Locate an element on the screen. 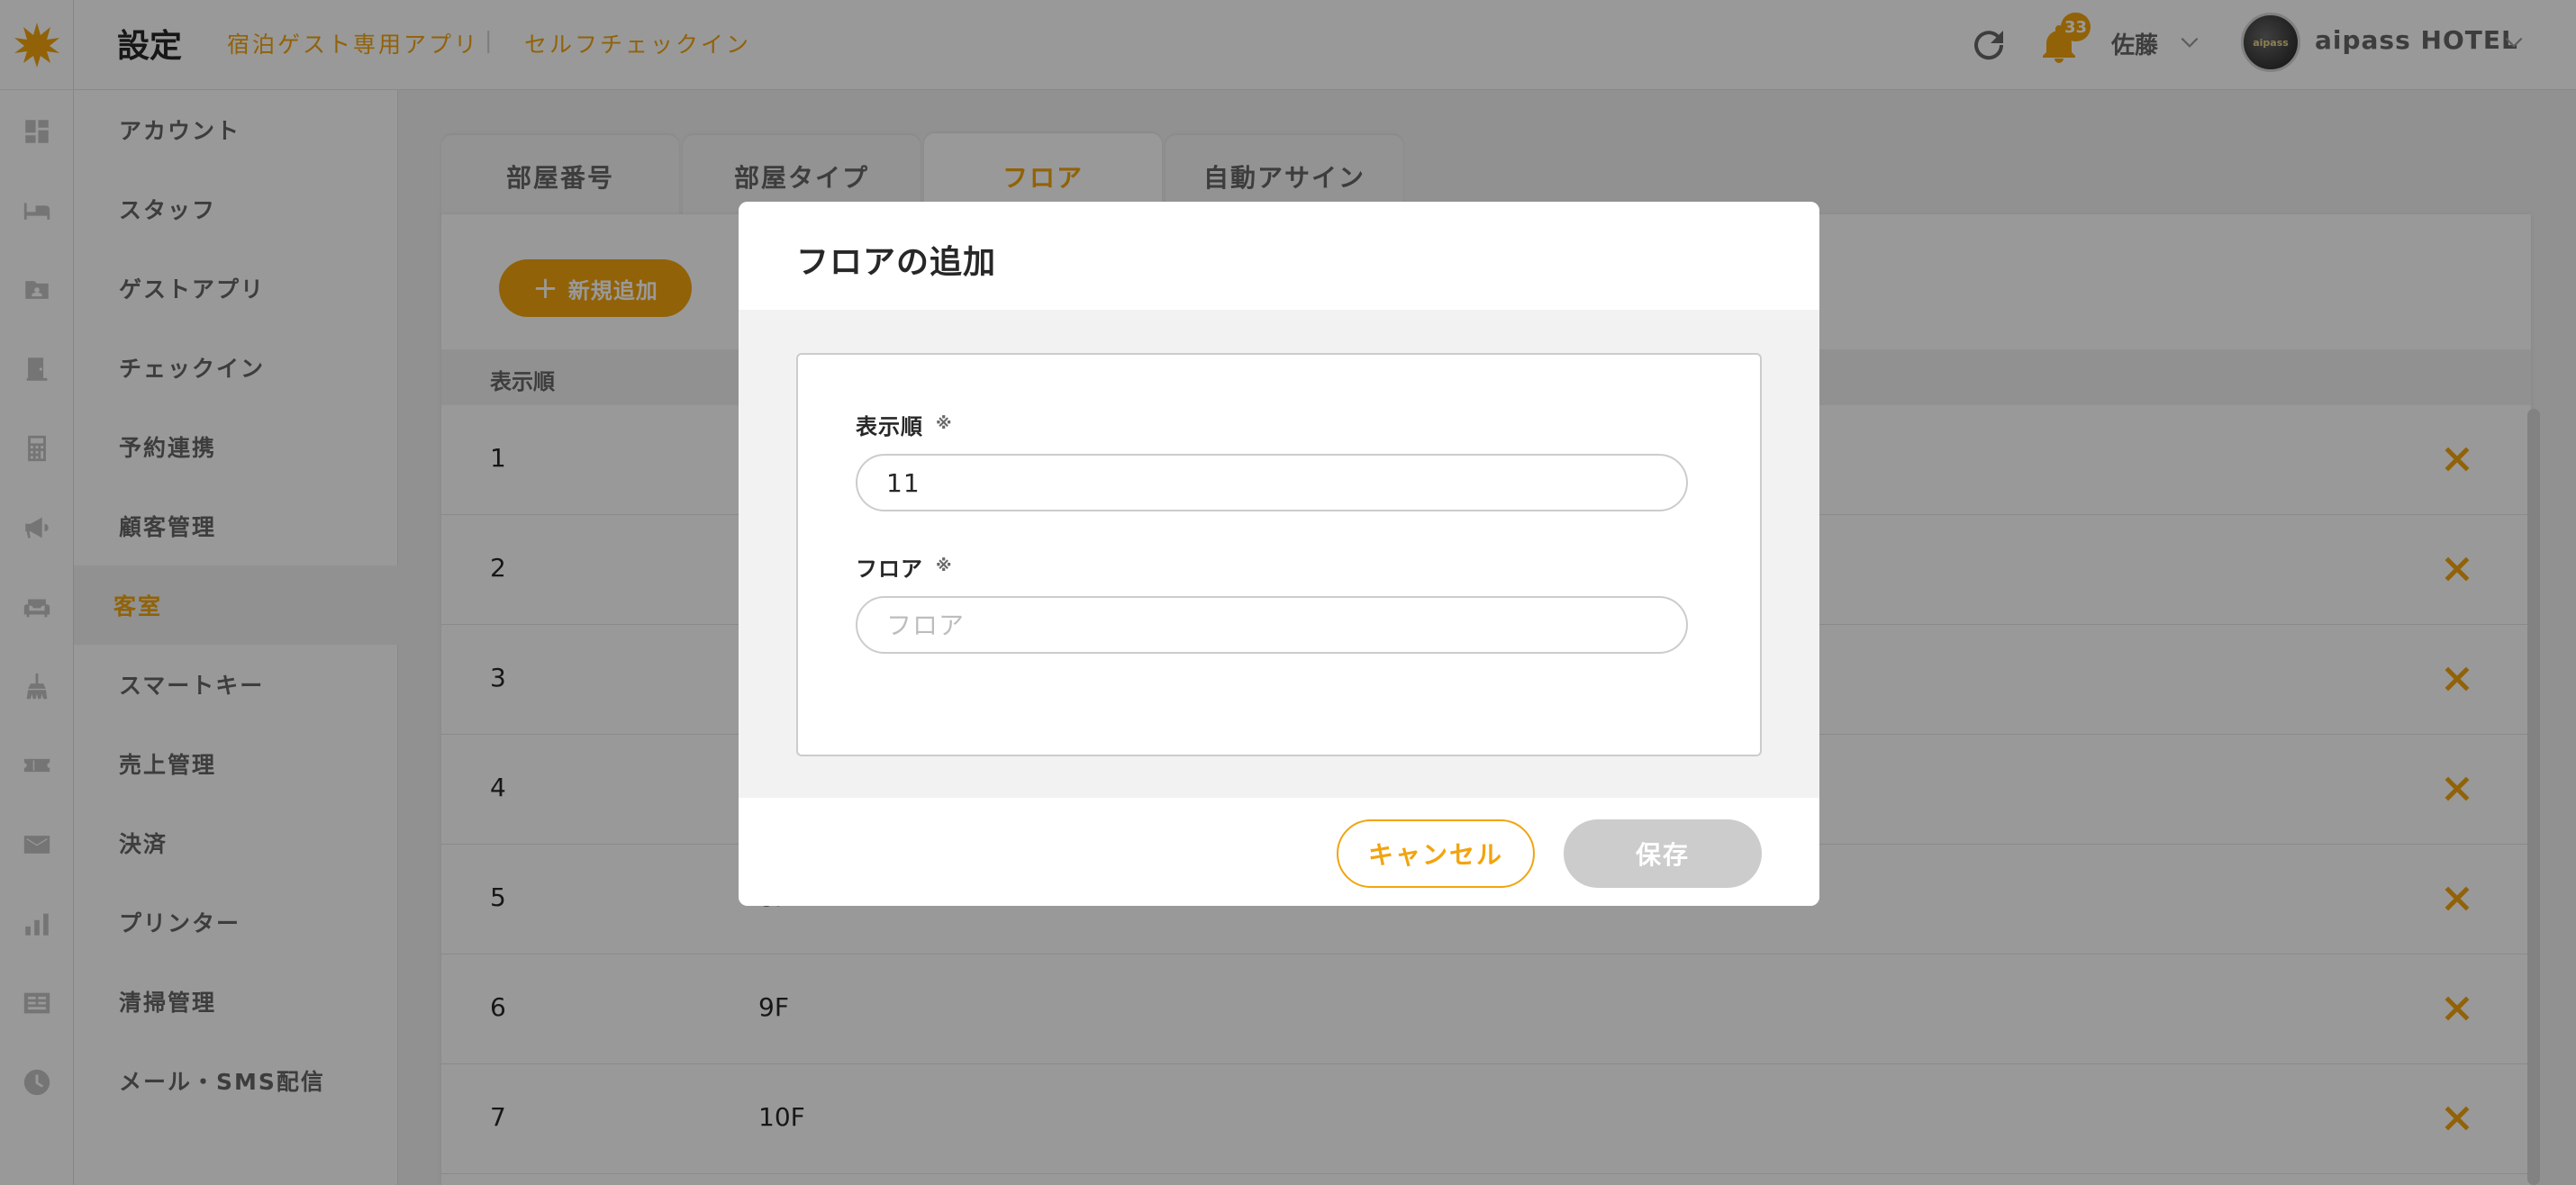 This screenshot has height=1185, width=2576. floor-label: フロア ※ is located at coordinates (904, 567).